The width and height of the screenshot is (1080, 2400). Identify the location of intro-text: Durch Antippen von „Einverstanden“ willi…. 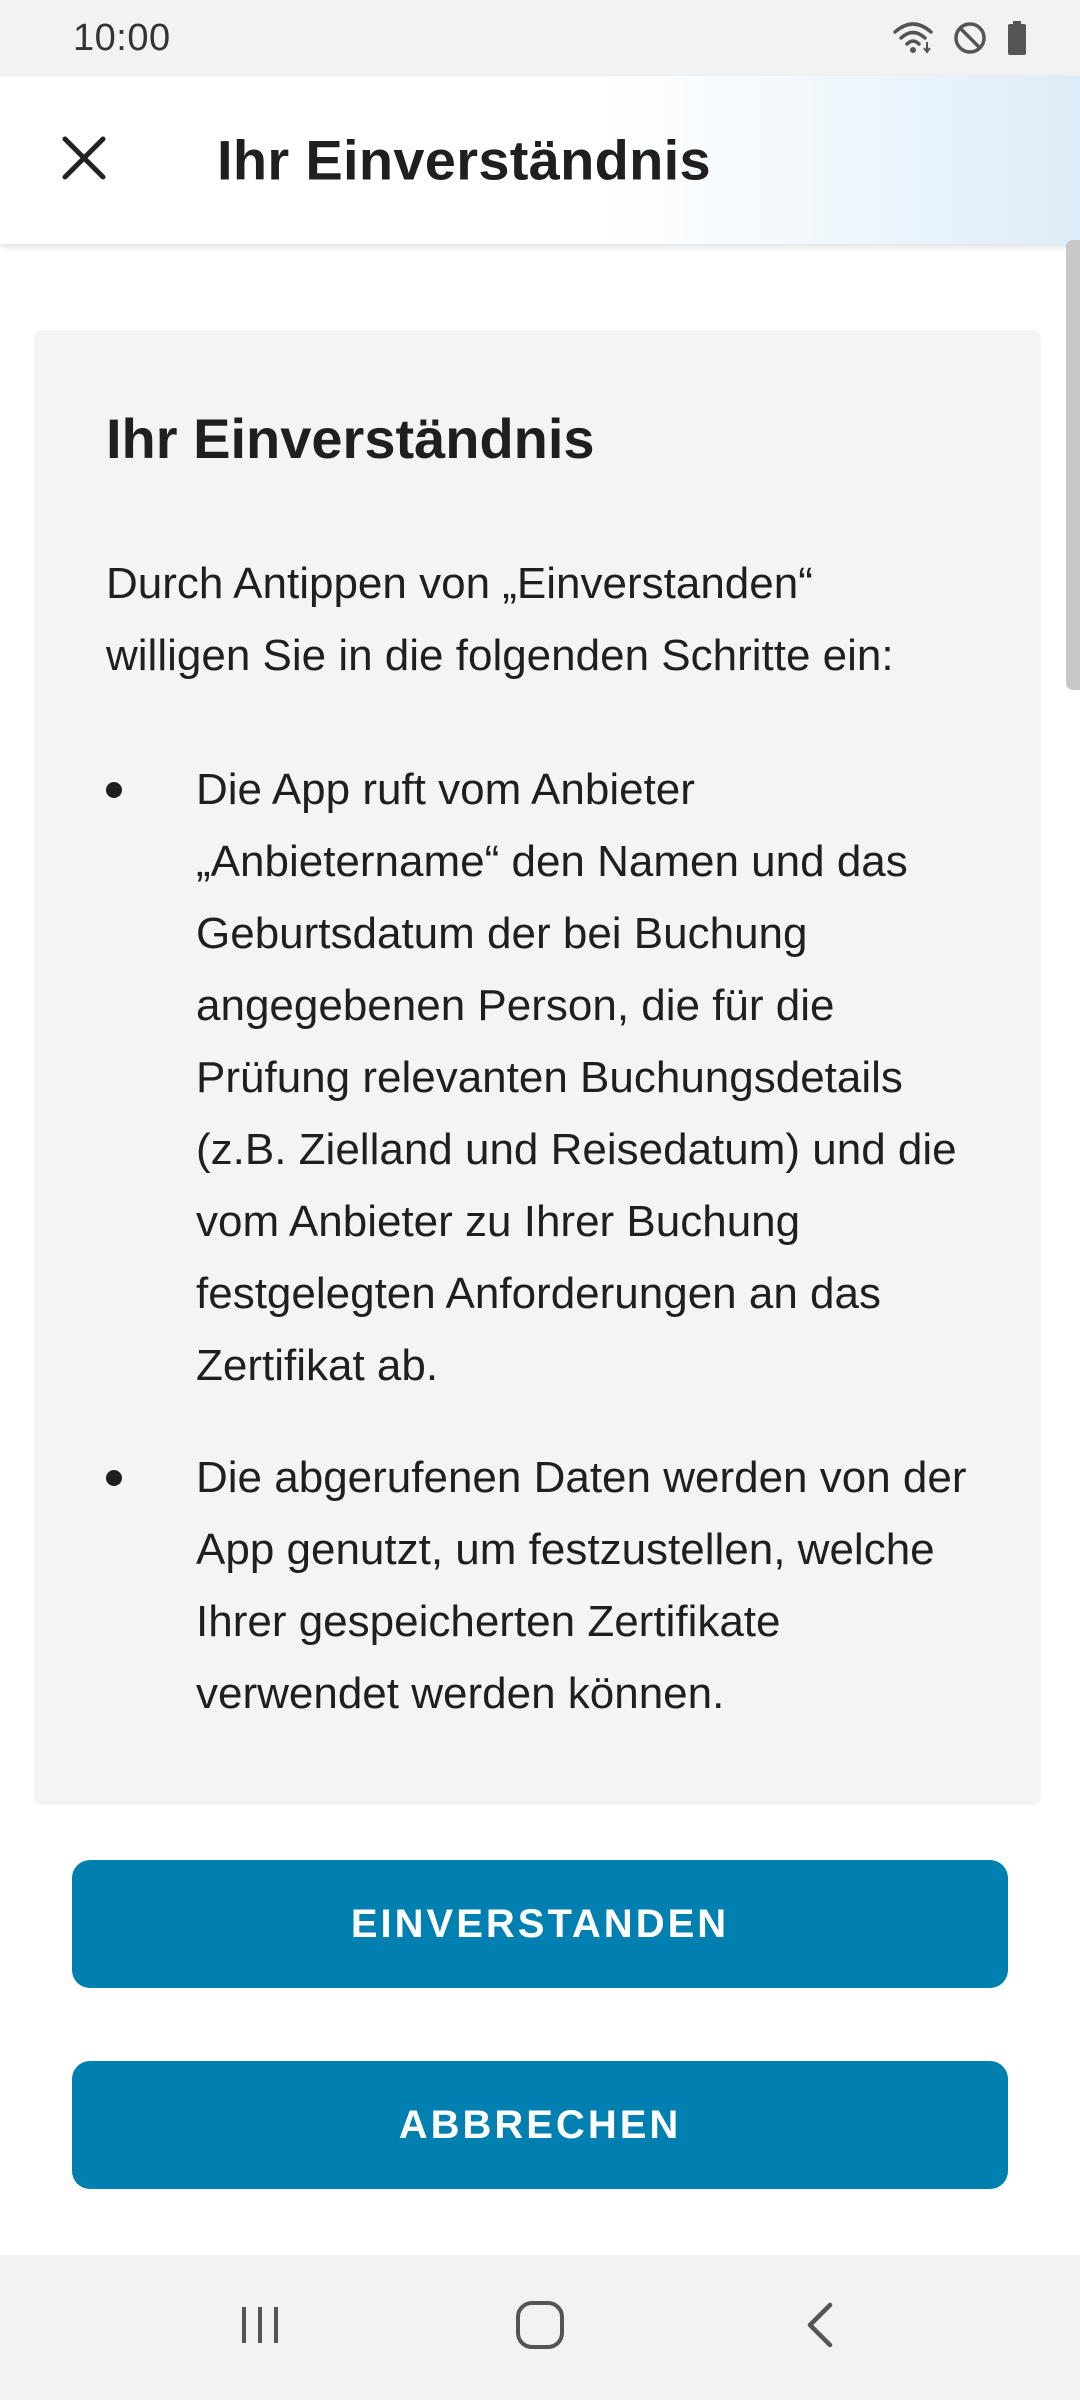
(500, 619).